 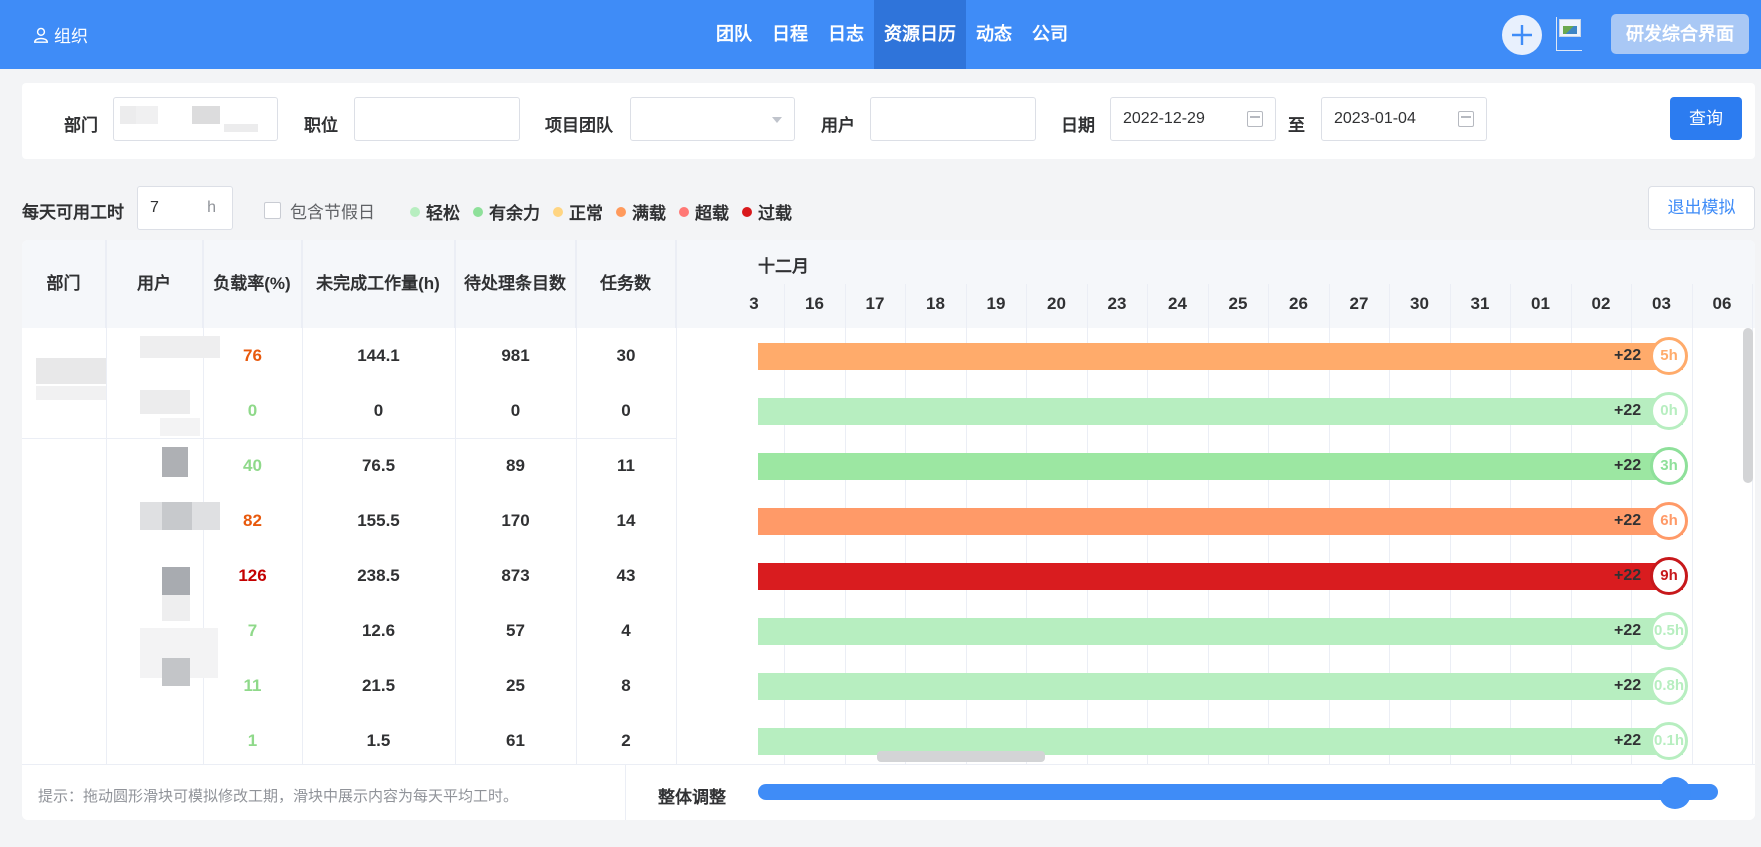 What do you see at coordinates (319, 210) in the screenshot?
I see `include-holidays-checkbox: 包含节假日` at bounding box center [319, 210].